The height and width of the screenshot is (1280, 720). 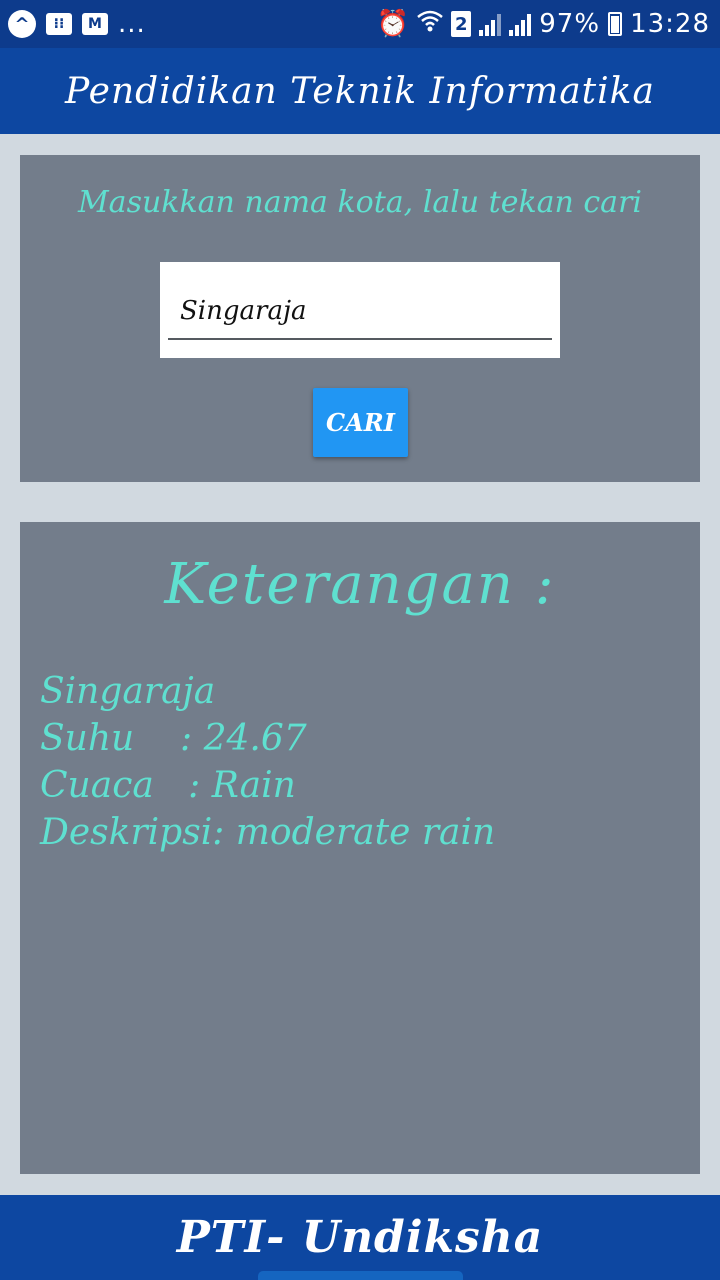 I want to click on sim-2-icon: 2, so click(x=461, y=24).